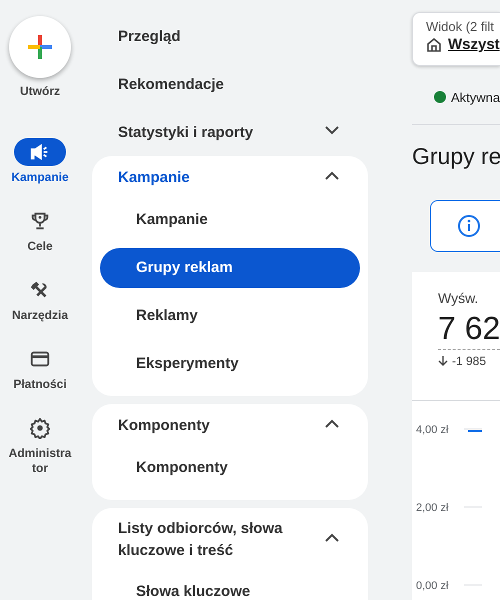 The height and width of the screenshot is (600, 500). I want to click on rail-item: Kampanie, so click(40, 161).